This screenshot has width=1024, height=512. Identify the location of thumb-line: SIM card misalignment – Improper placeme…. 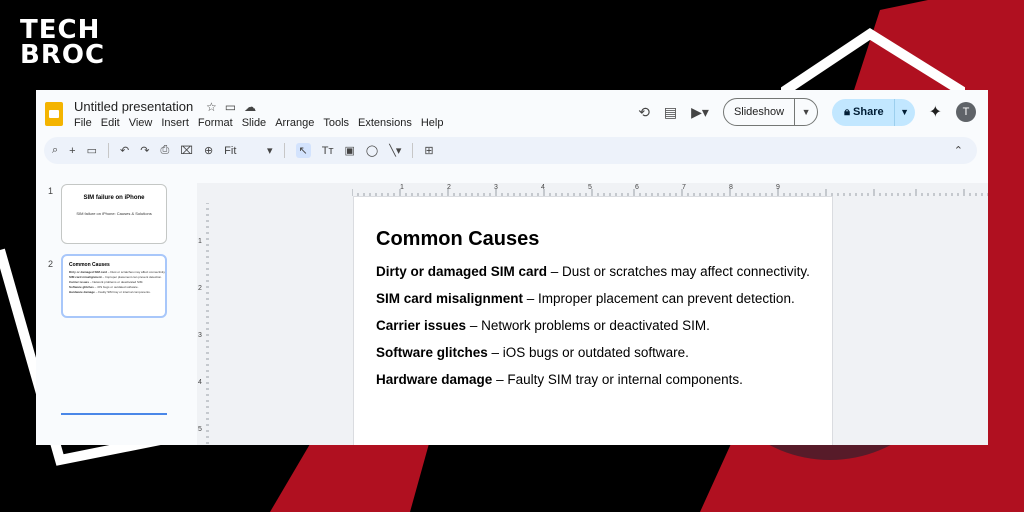
(116, 277).